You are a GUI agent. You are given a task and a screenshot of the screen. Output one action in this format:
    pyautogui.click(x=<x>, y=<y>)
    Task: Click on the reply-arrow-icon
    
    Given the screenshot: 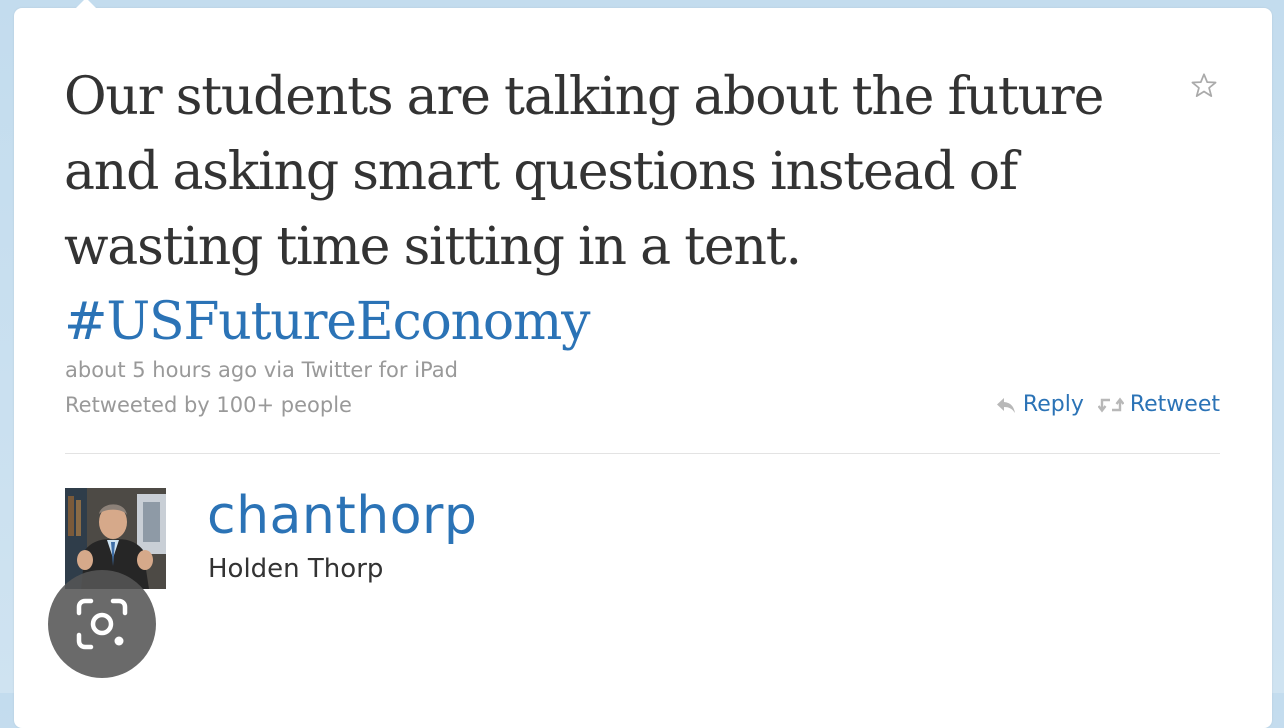 What is the action you would take?
    pyautogui.click(x=1005, y=405)
    